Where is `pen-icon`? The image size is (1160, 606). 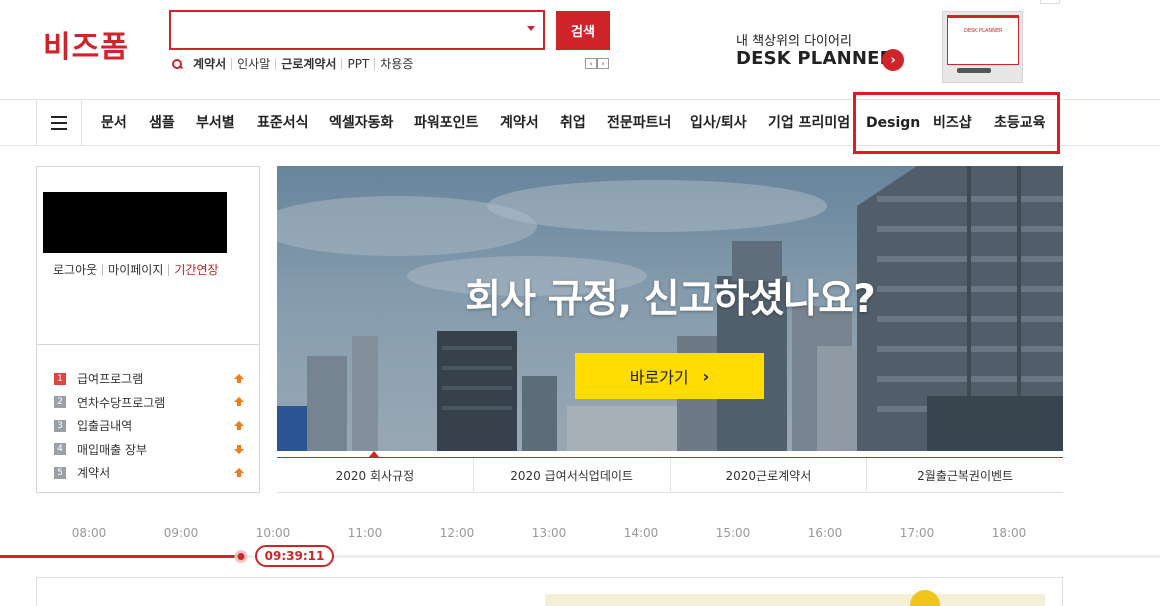
pen-icon is located at coordinates (974, 70).